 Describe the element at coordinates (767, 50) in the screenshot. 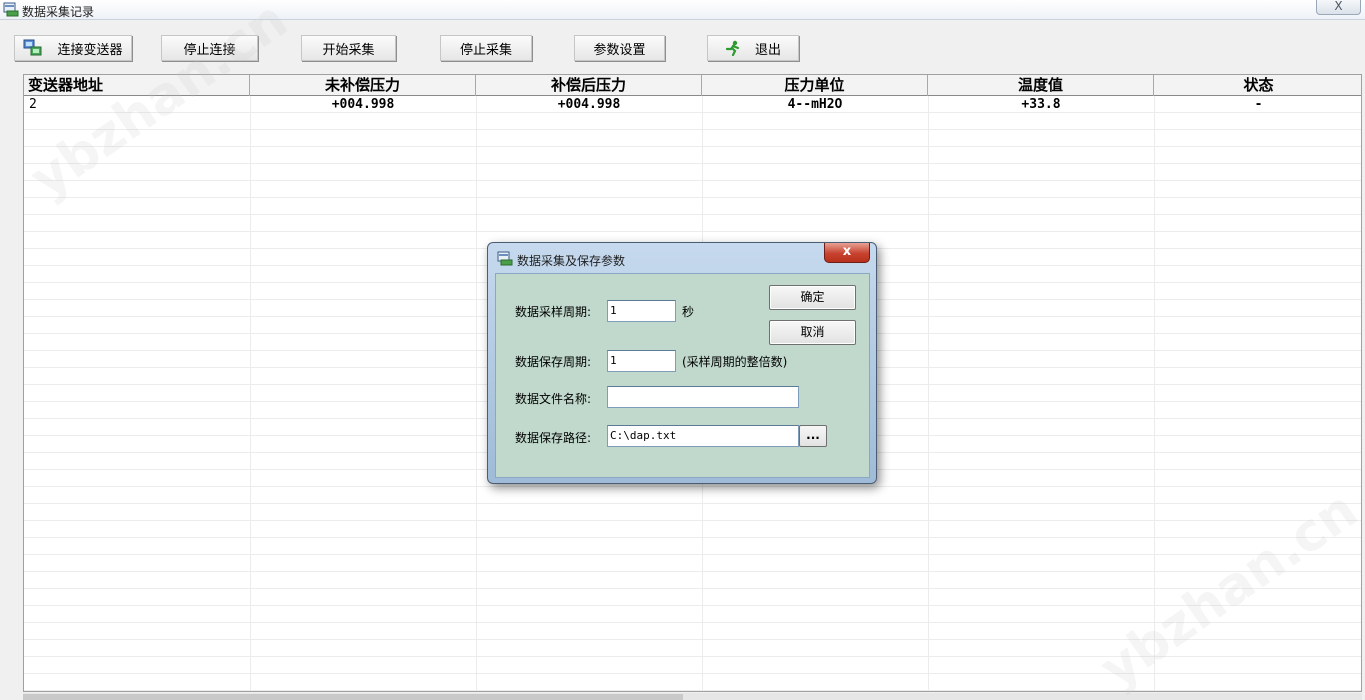

I see `exit-label: 退出` at that location.